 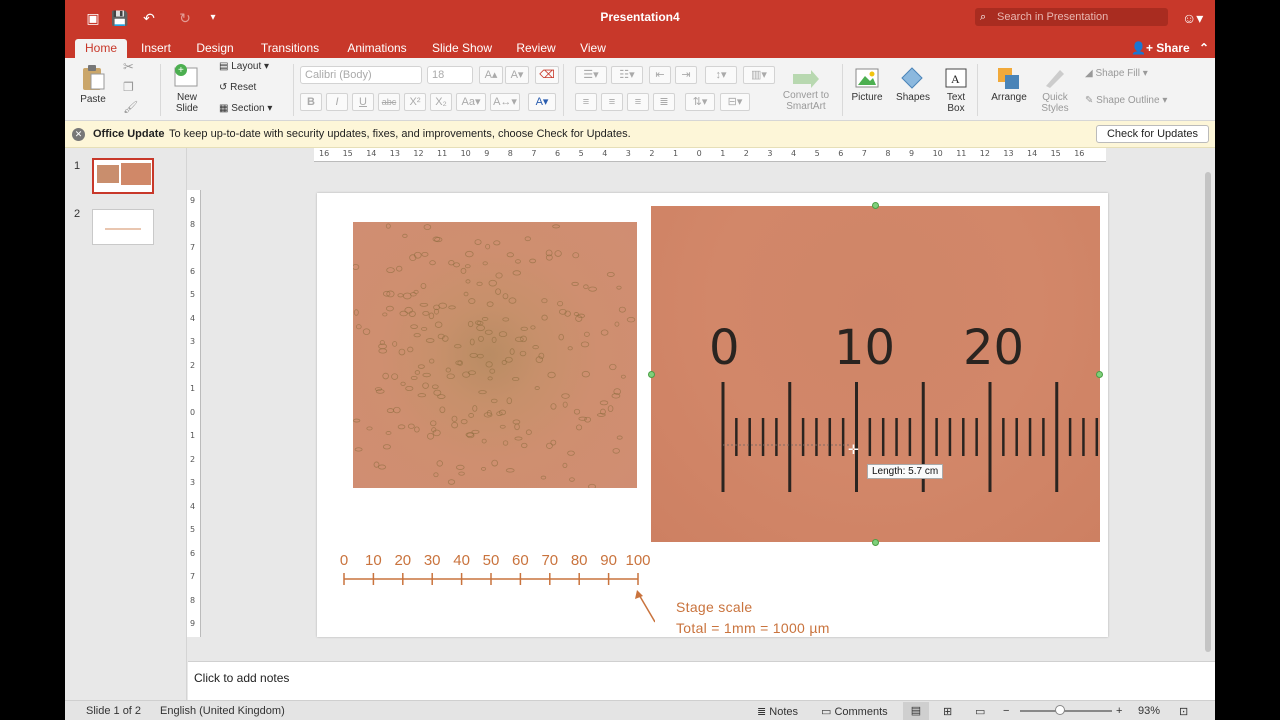 What do you see at coordinates (547, 75) in the screenshot?
I see `clear-formatting-button: ⌫` at bounding box center [547, 75].